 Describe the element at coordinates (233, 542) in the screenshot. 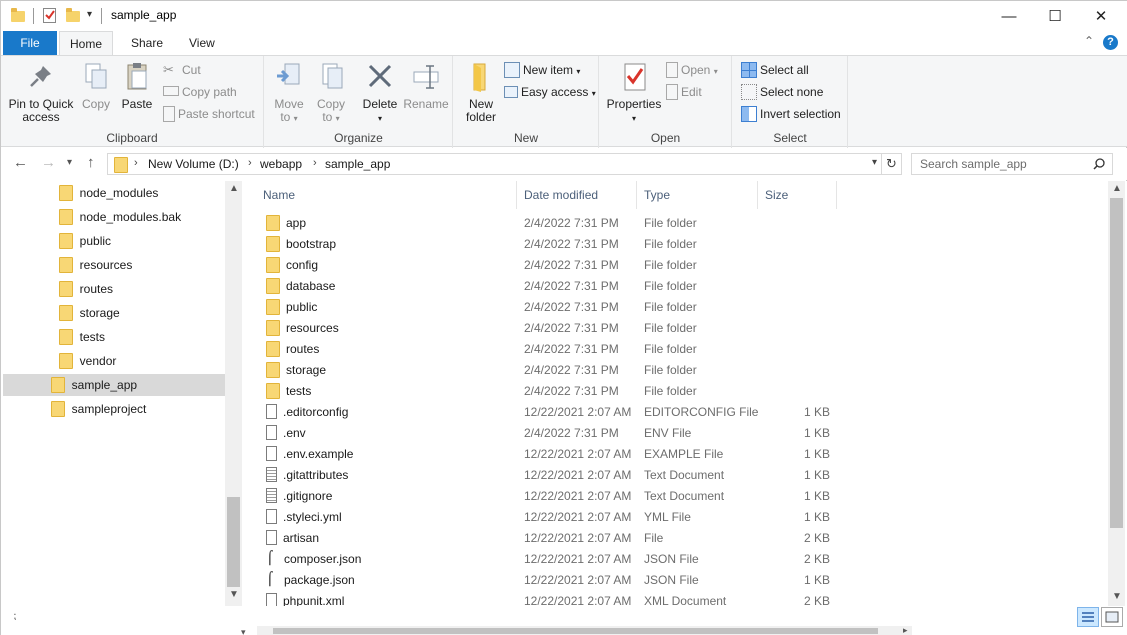

I see `nav-scrollbar-thumb` at that location.